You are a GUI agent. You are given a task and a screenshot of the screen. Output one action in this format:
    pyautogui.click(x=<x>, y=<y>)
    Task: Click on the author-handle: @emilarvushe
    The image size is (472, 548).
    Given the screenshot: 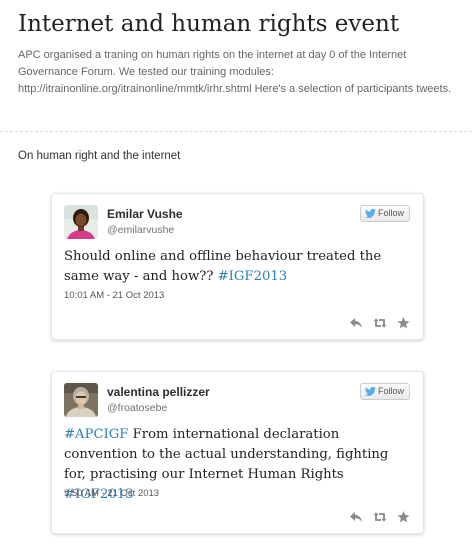 What is the action you would take?
    pyautogui.click(x=140, y=230)
    